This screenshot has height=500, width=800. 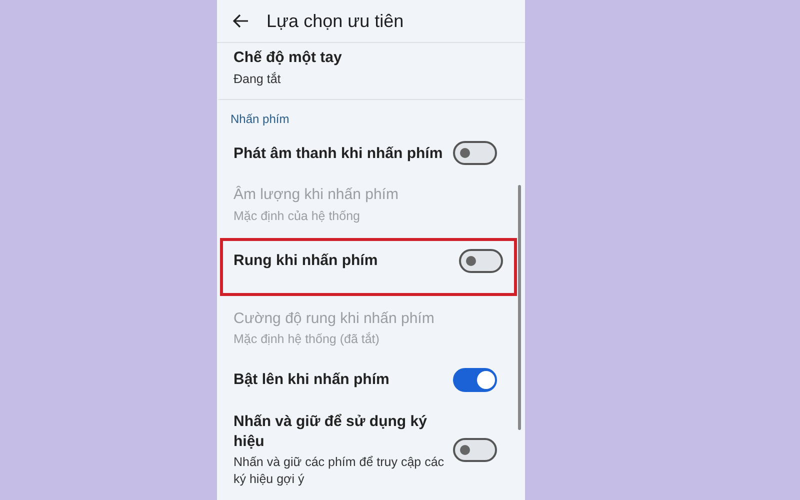 I want to click on setting-title: Nhấn và giữ để sử dụng ký hiệu, so click(x=331, y=432).